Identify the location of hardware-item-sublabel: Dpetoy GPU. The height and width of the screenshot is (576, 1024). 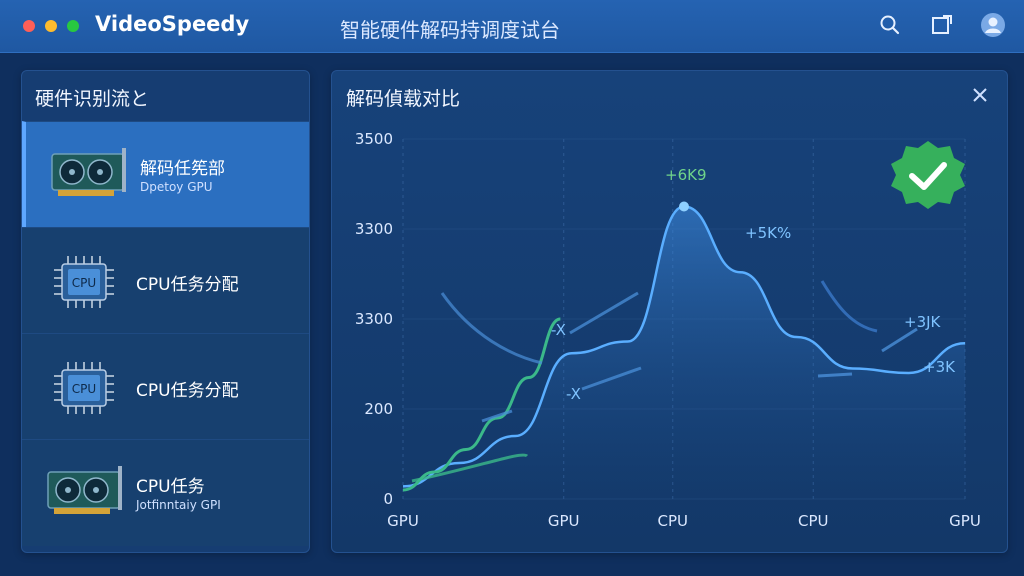
(176, 187).